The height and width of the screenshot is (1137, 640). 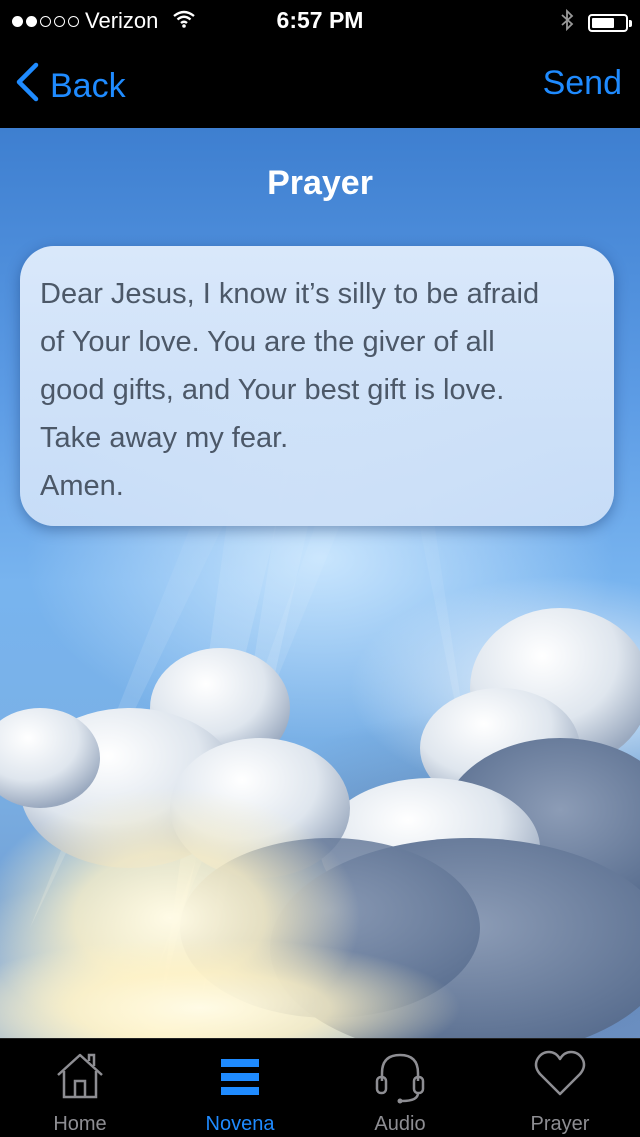 What do you see at coordinates (320, 183) in the screenshot?
I see `page-title: Prayer` at bounding box center [320, 183].